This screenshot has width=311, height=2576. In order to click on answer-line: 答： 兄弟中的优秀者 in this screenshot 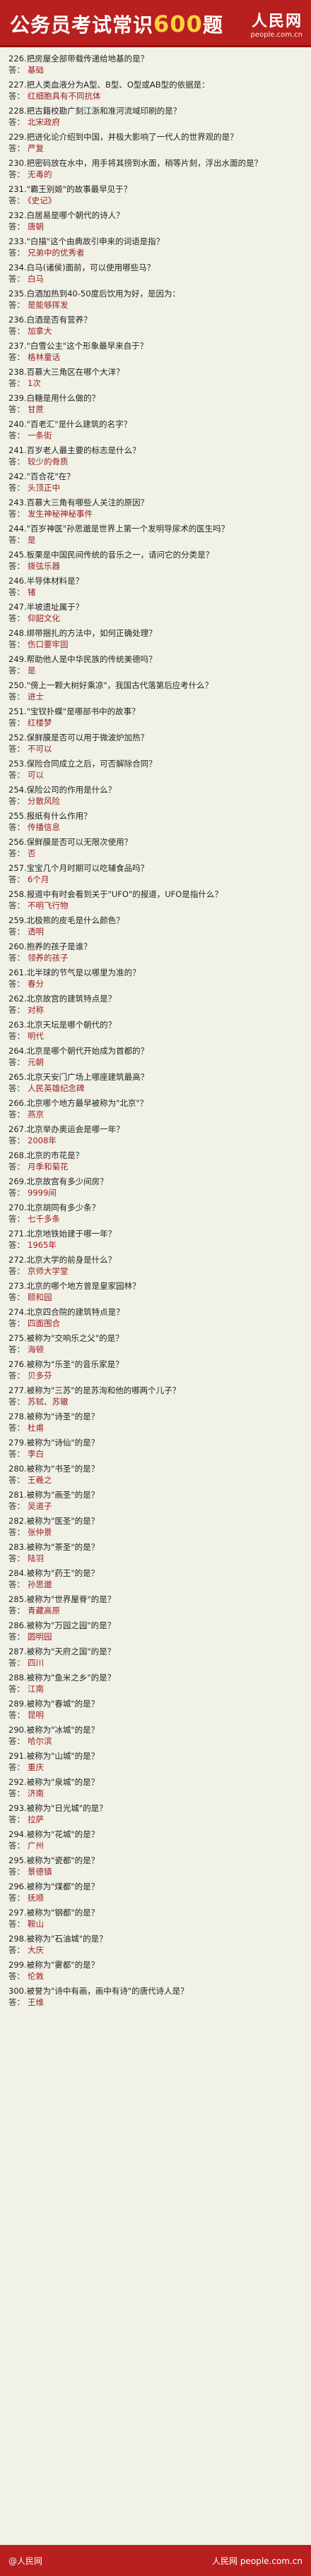, I will do `click(155, 252)`.